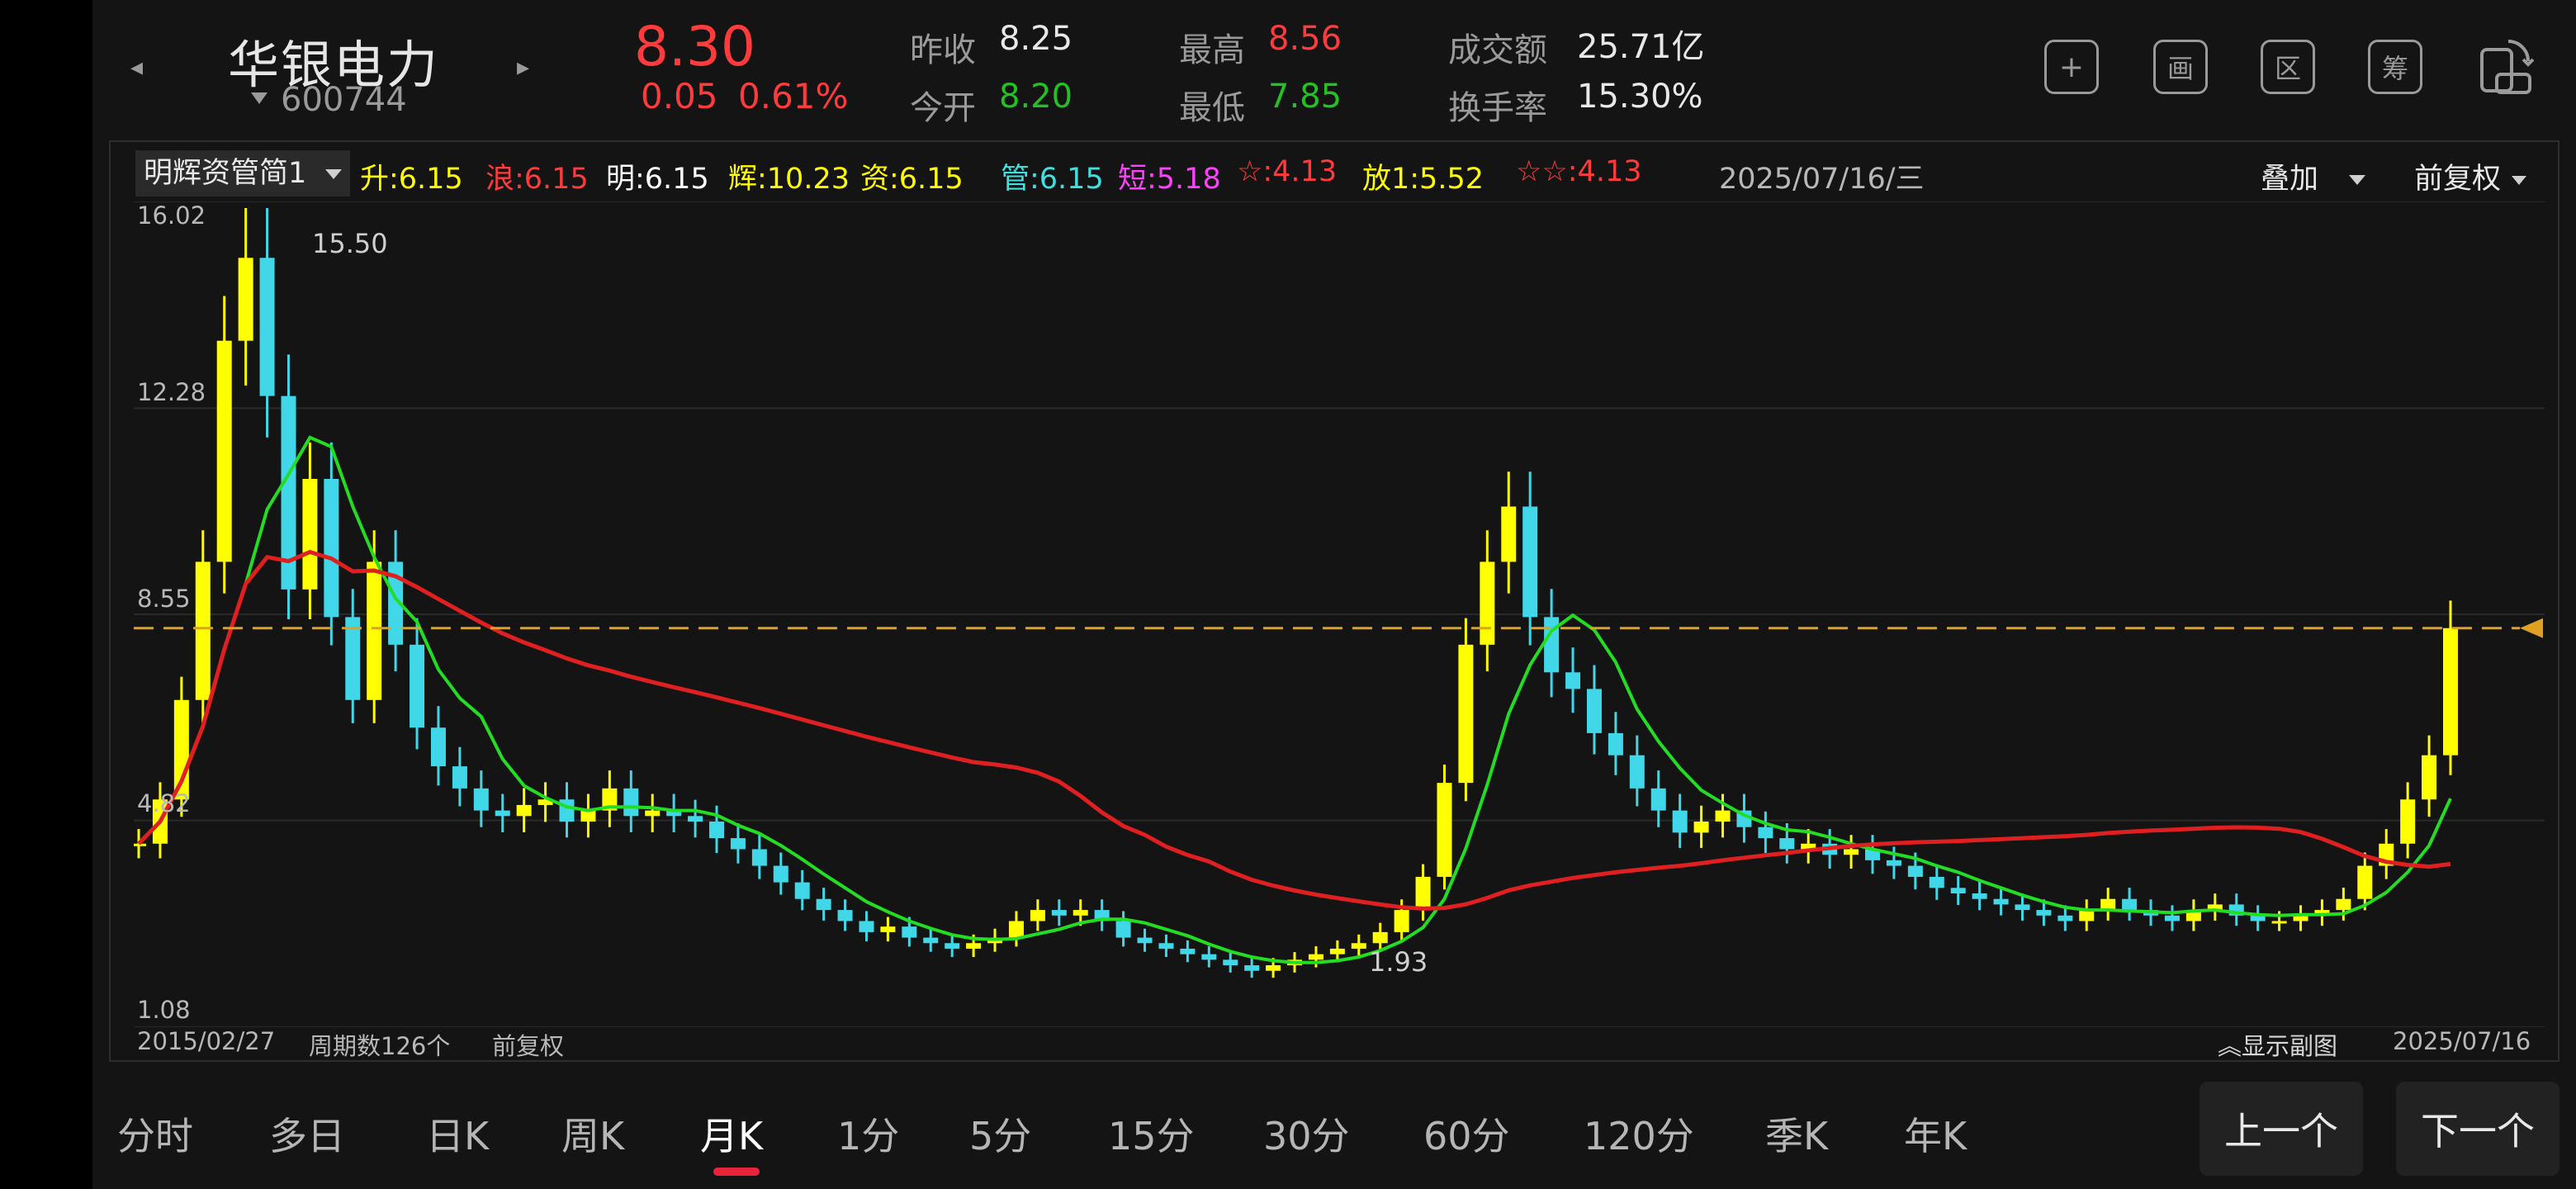 The height and width of the screenshot is (1189, 2576). I want to click on min-price-label: 1.93, so click(1398, 962).